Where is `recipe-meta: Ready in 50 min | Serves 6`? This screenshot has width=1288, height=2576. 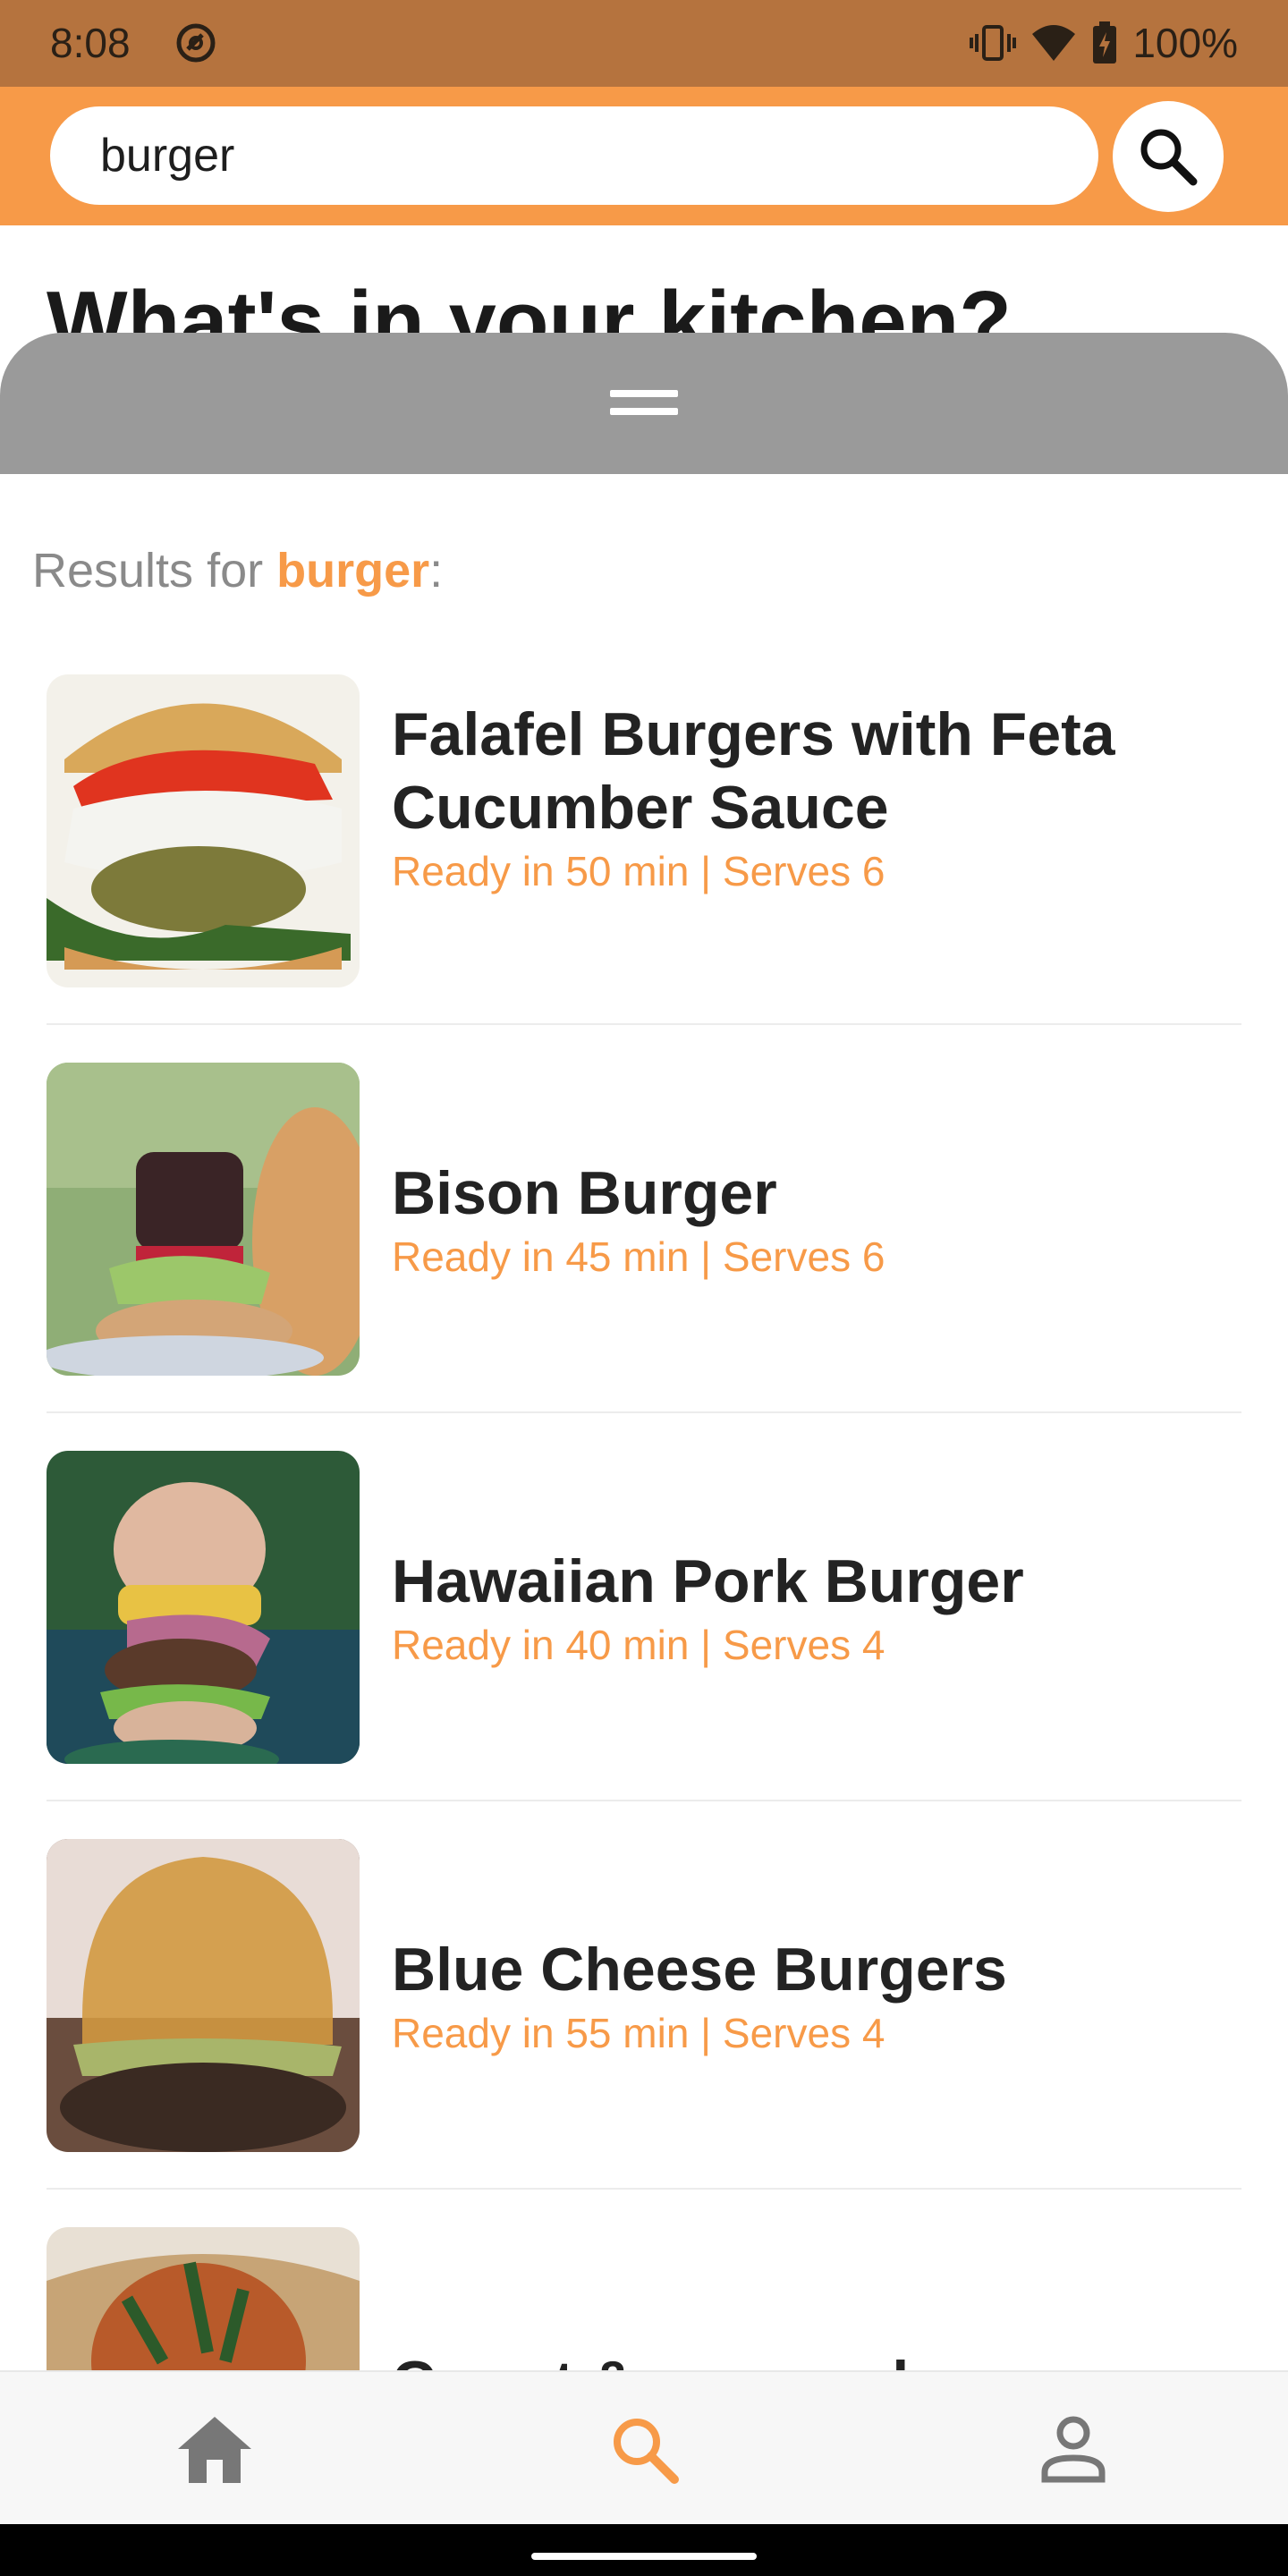 recipe-meta: Ready in 50 min | Serves 6 is located at coordinates (639, 871).